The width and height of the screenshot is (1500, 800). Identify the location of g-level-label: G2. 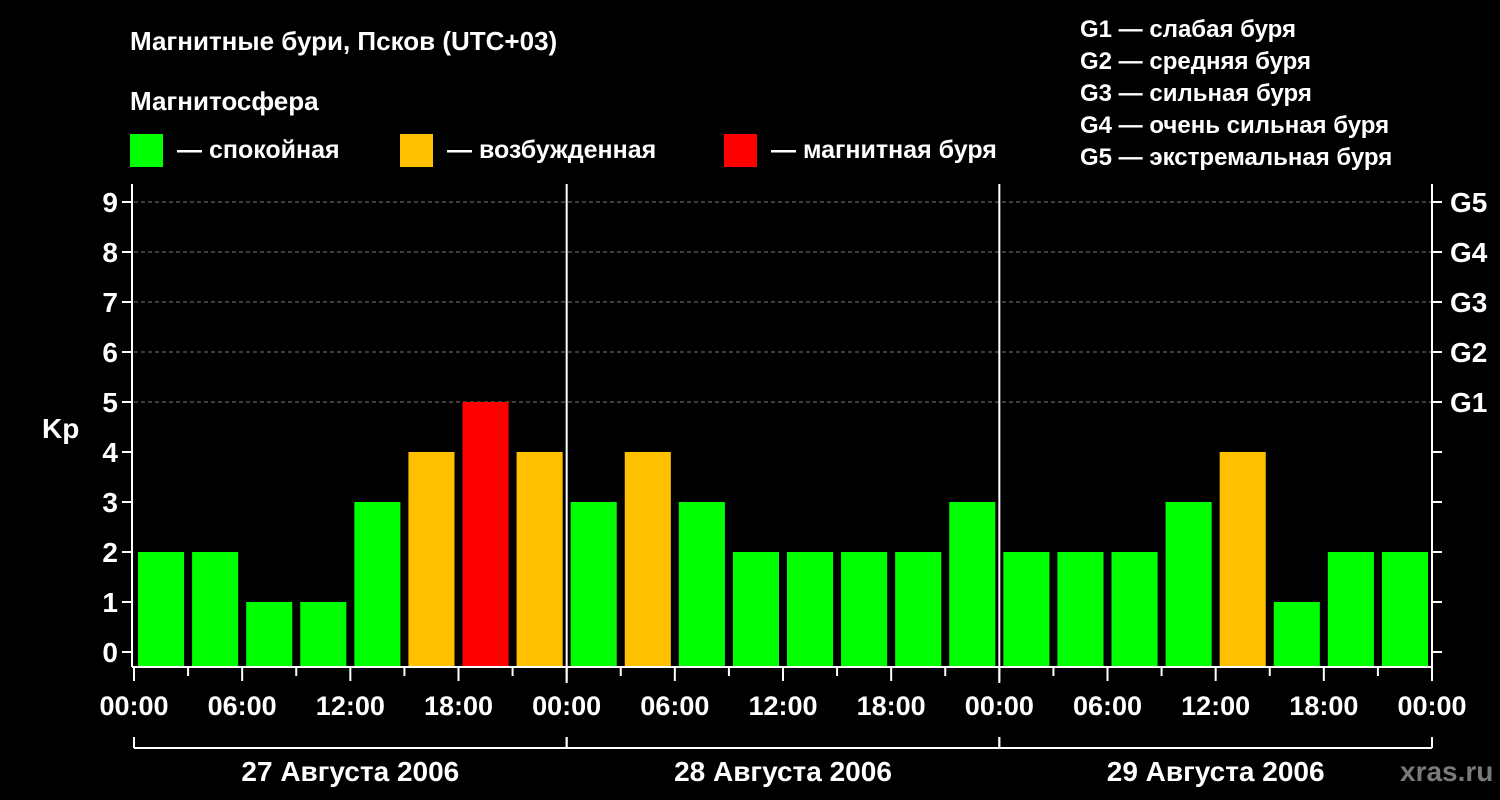
(1468, 352).